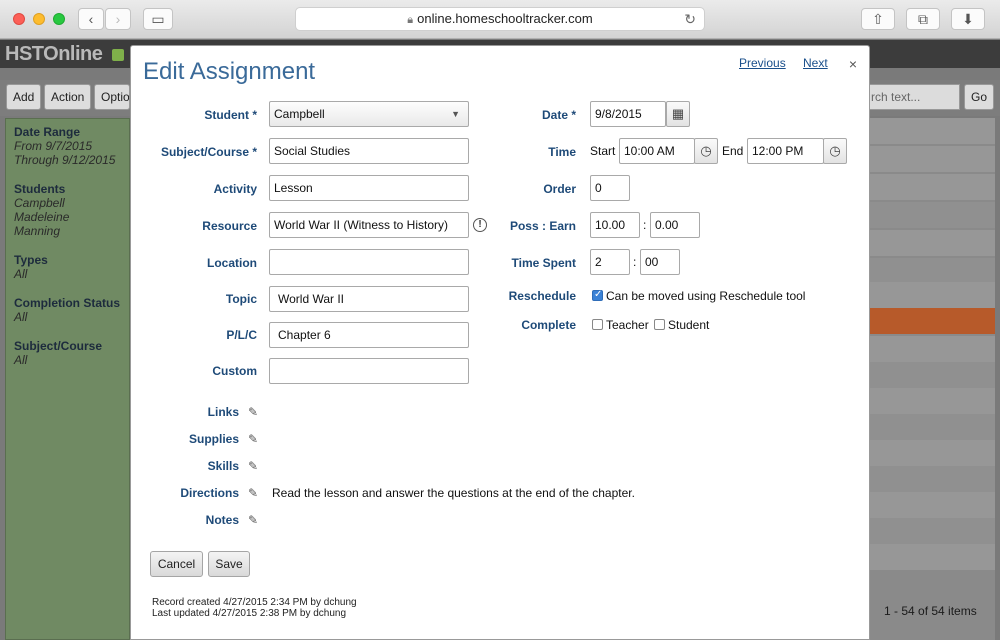  I want to click on url-text: online.homeschooltracker.com, so click(505, 18).